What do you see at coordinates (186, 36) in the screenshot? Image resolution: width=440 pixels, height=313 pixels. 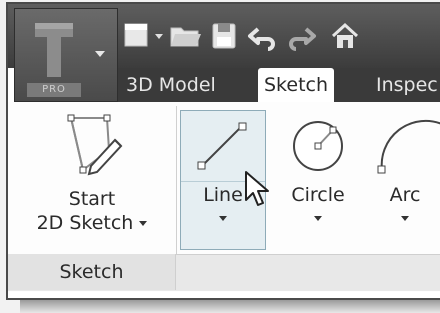 I see `open-icon` at bounding box center [186, 36].